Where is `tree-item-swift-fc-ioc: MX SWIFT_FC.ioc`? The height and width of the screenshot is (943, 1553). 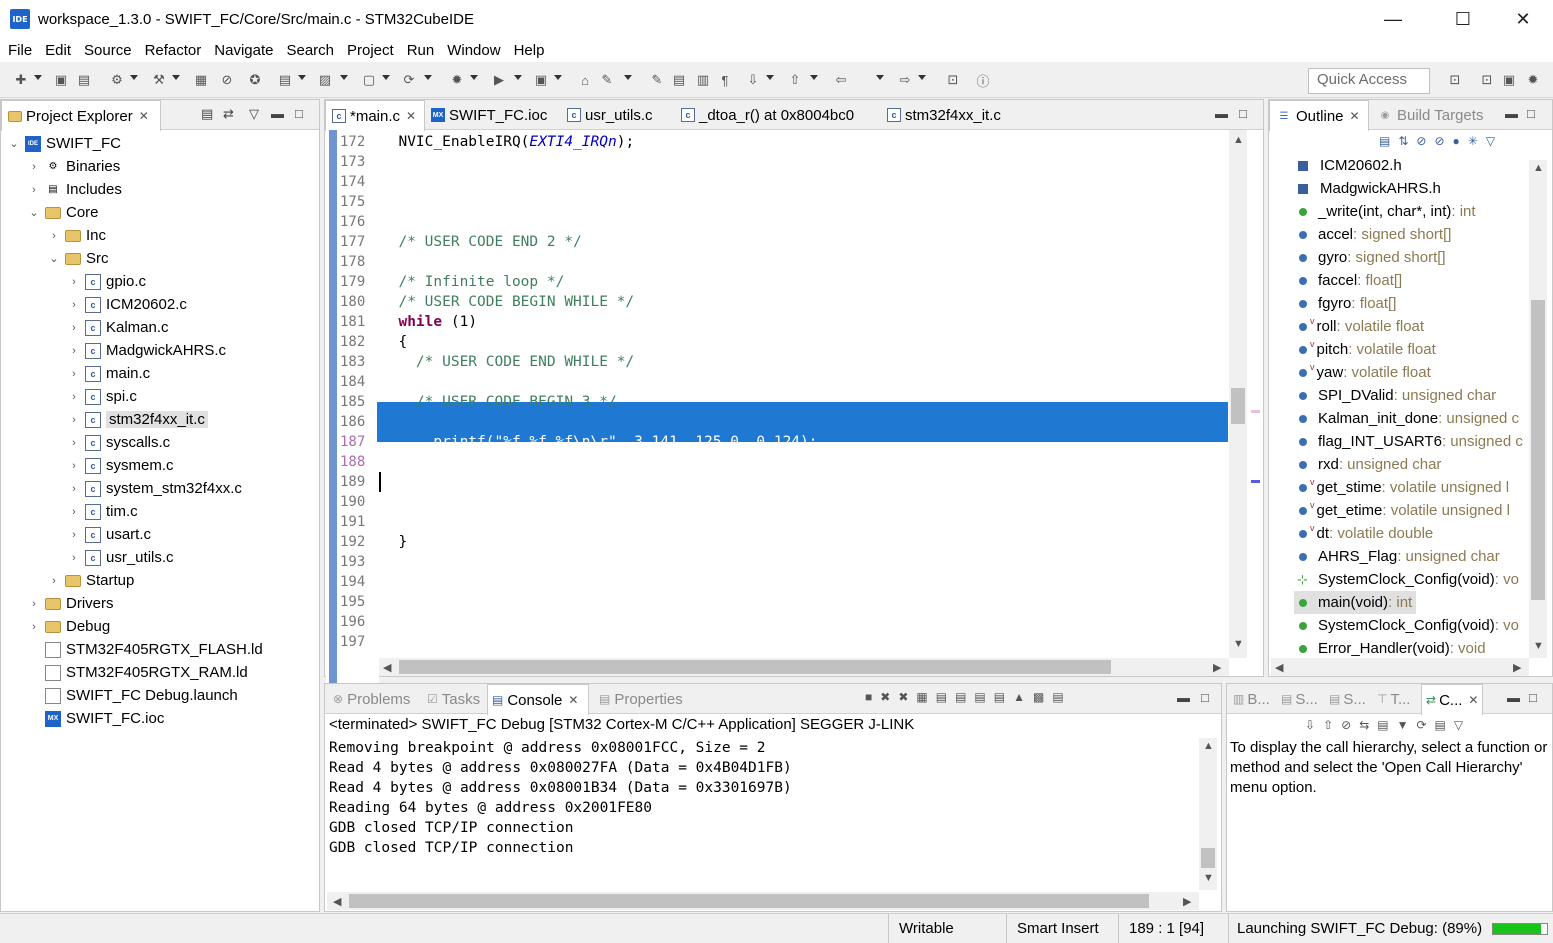
tree-item-swift-fc-ioc: MX SWIFT_FC.ioc is located at coordinates (95, 718).